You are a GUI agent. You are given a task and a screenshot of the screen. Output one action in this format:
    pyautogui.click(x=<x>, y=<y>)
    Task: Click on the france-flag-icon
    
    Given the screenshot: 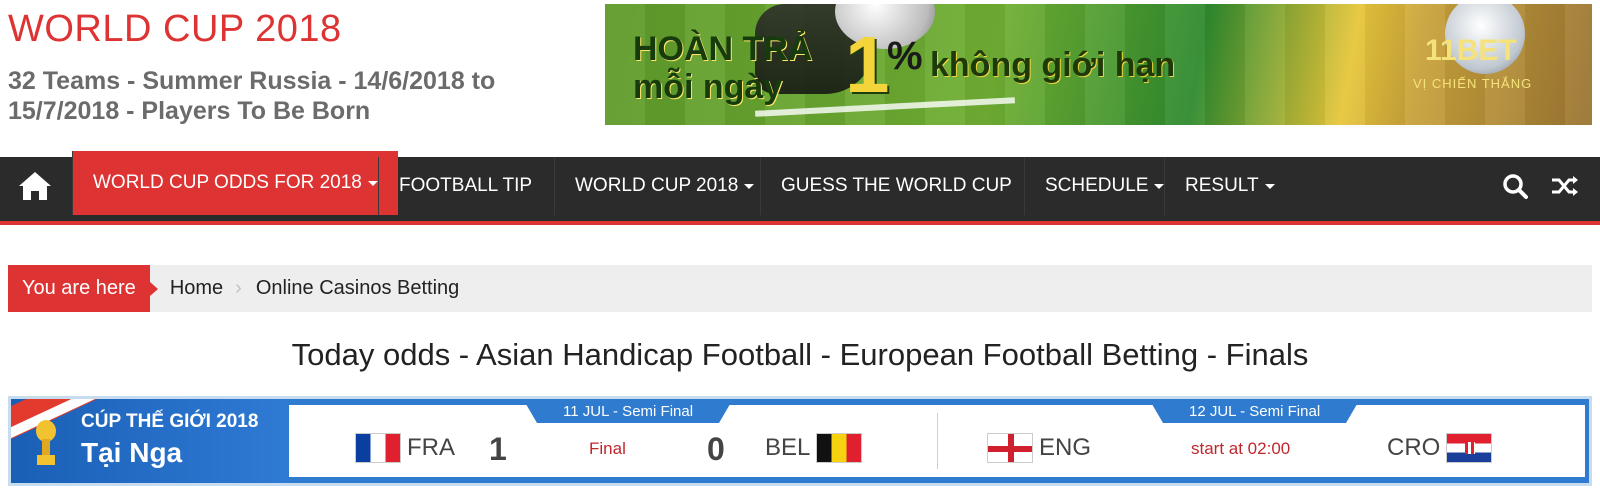 What is the action you would take?
    pyautogui.click(x=378, y=448)
    